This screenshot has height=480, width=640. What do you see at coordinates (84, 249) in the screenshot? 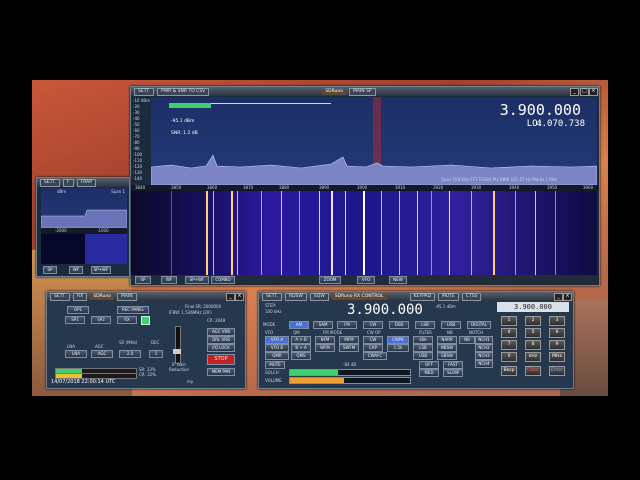
I see `secondary-waterfall` at bounding box center [84, 249].